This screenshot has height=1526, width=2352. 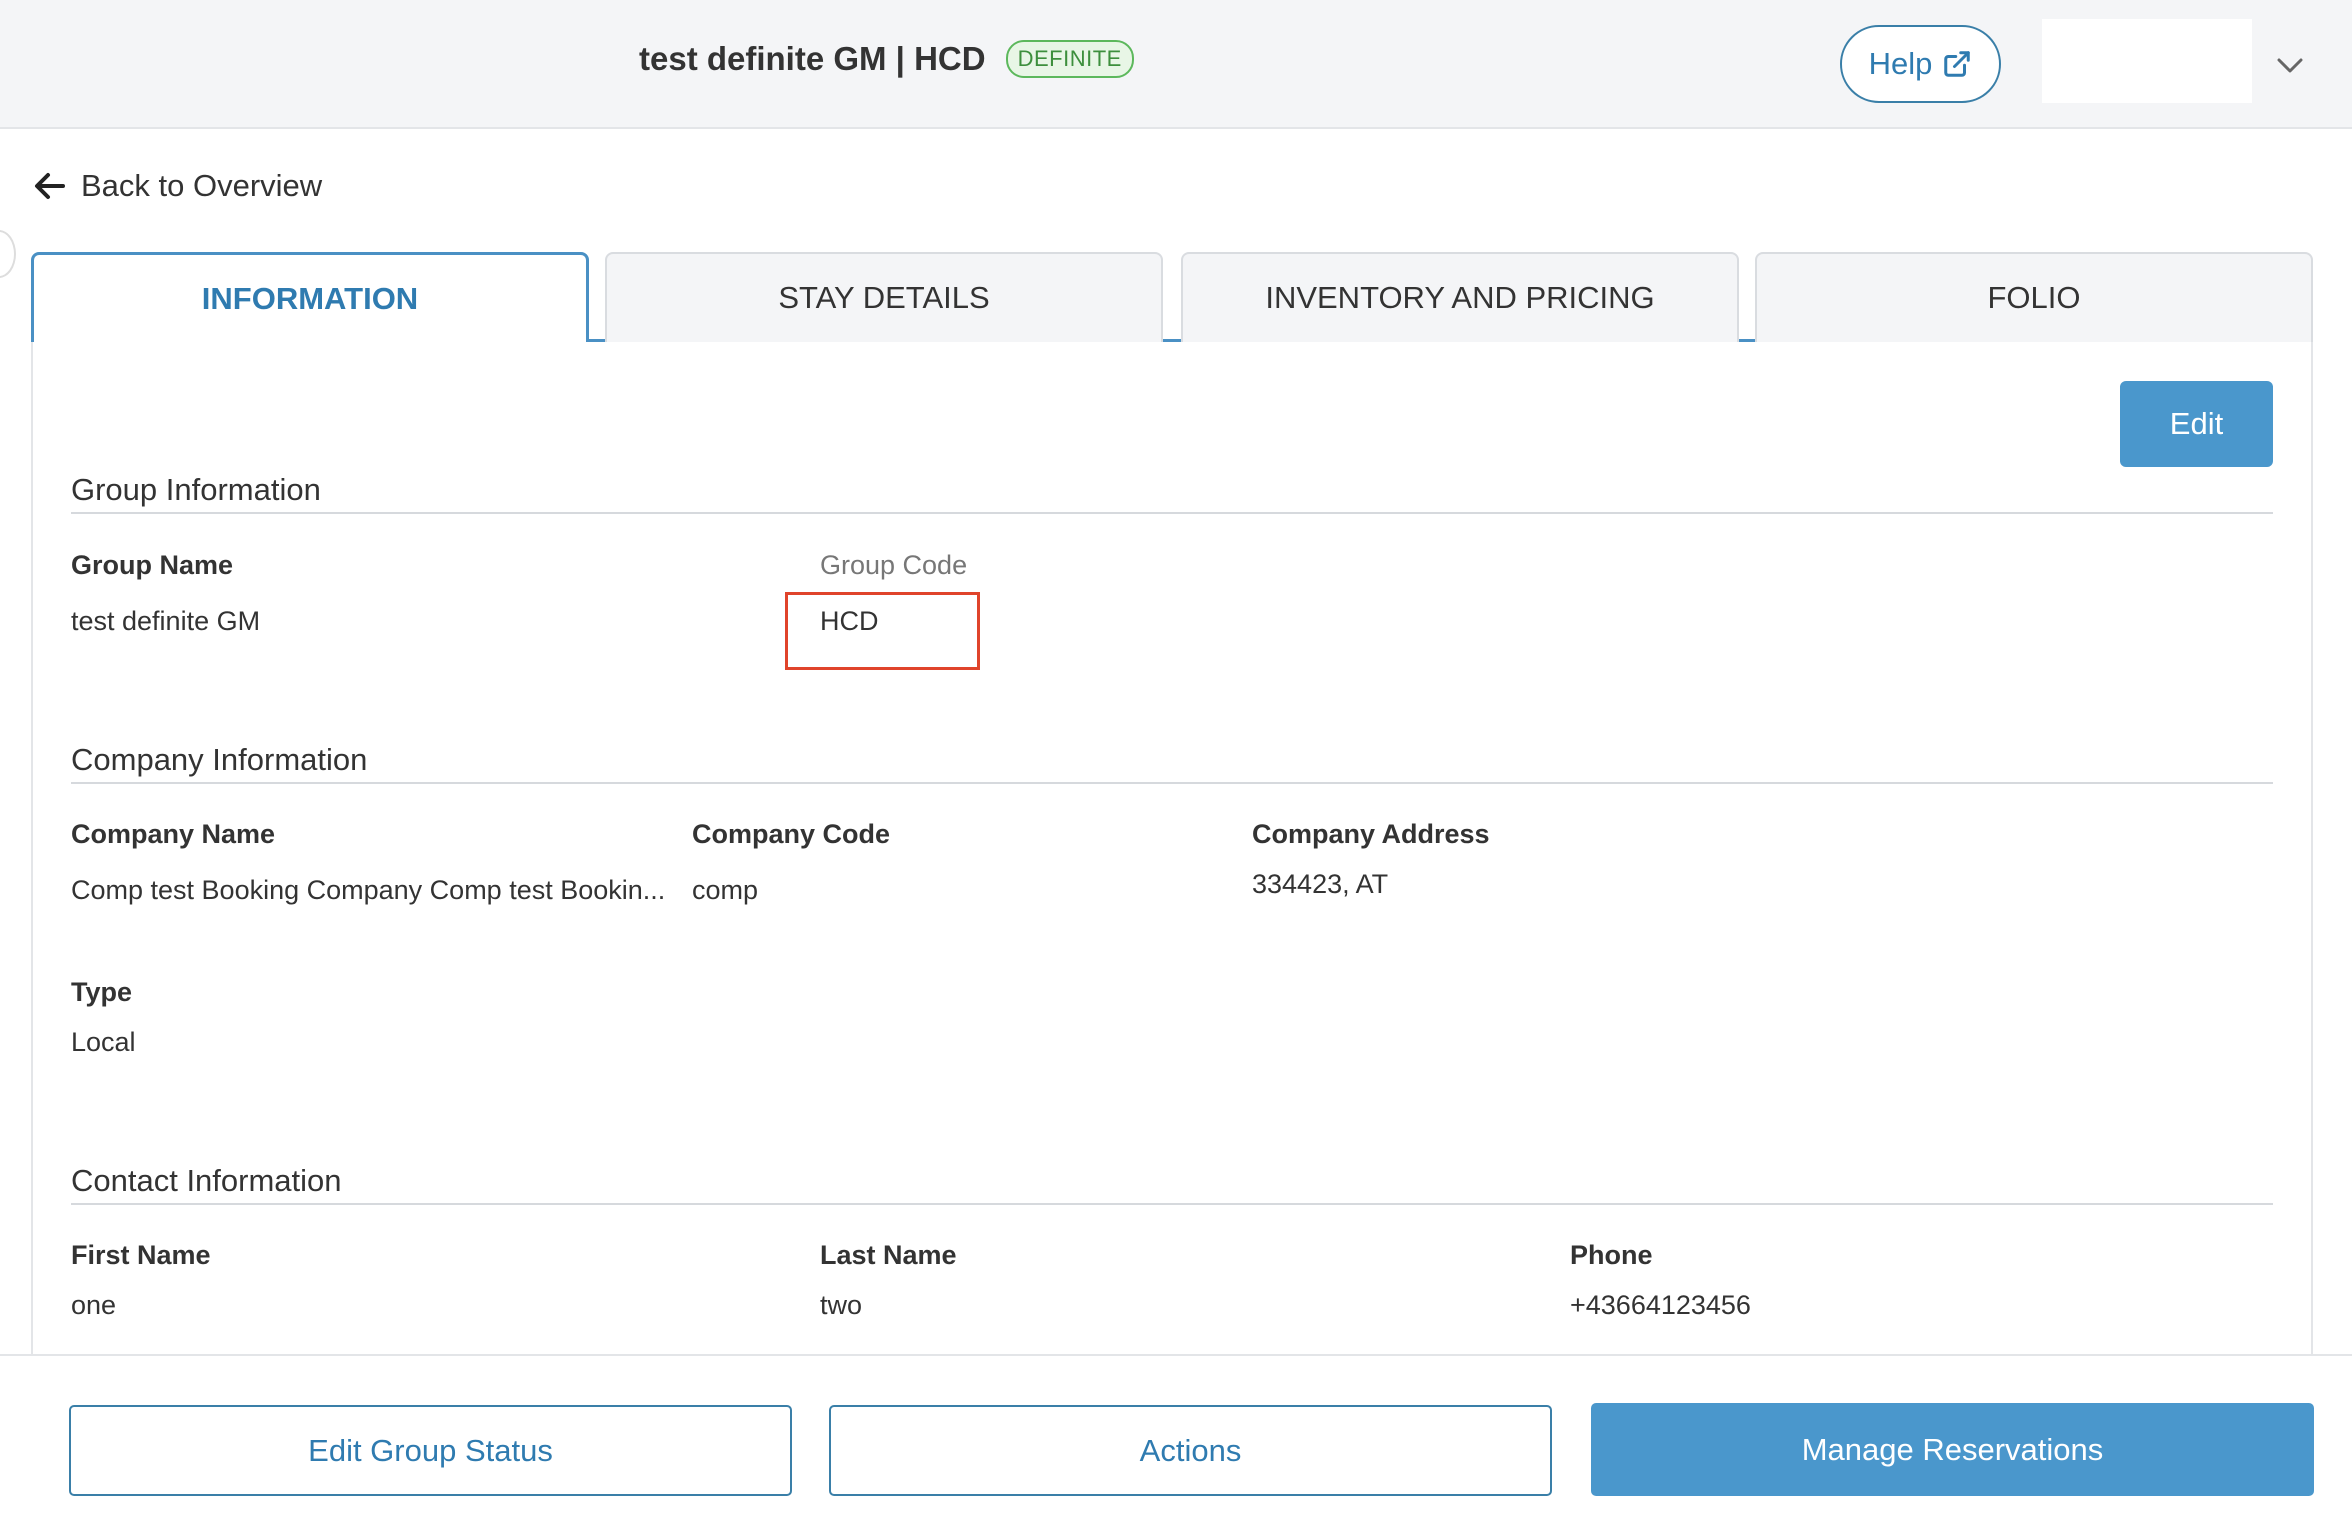 What do you see at coordinates (94, 1305) in the screenshot?
I see `first-name-value: one` at bounding box center [94, 1305].